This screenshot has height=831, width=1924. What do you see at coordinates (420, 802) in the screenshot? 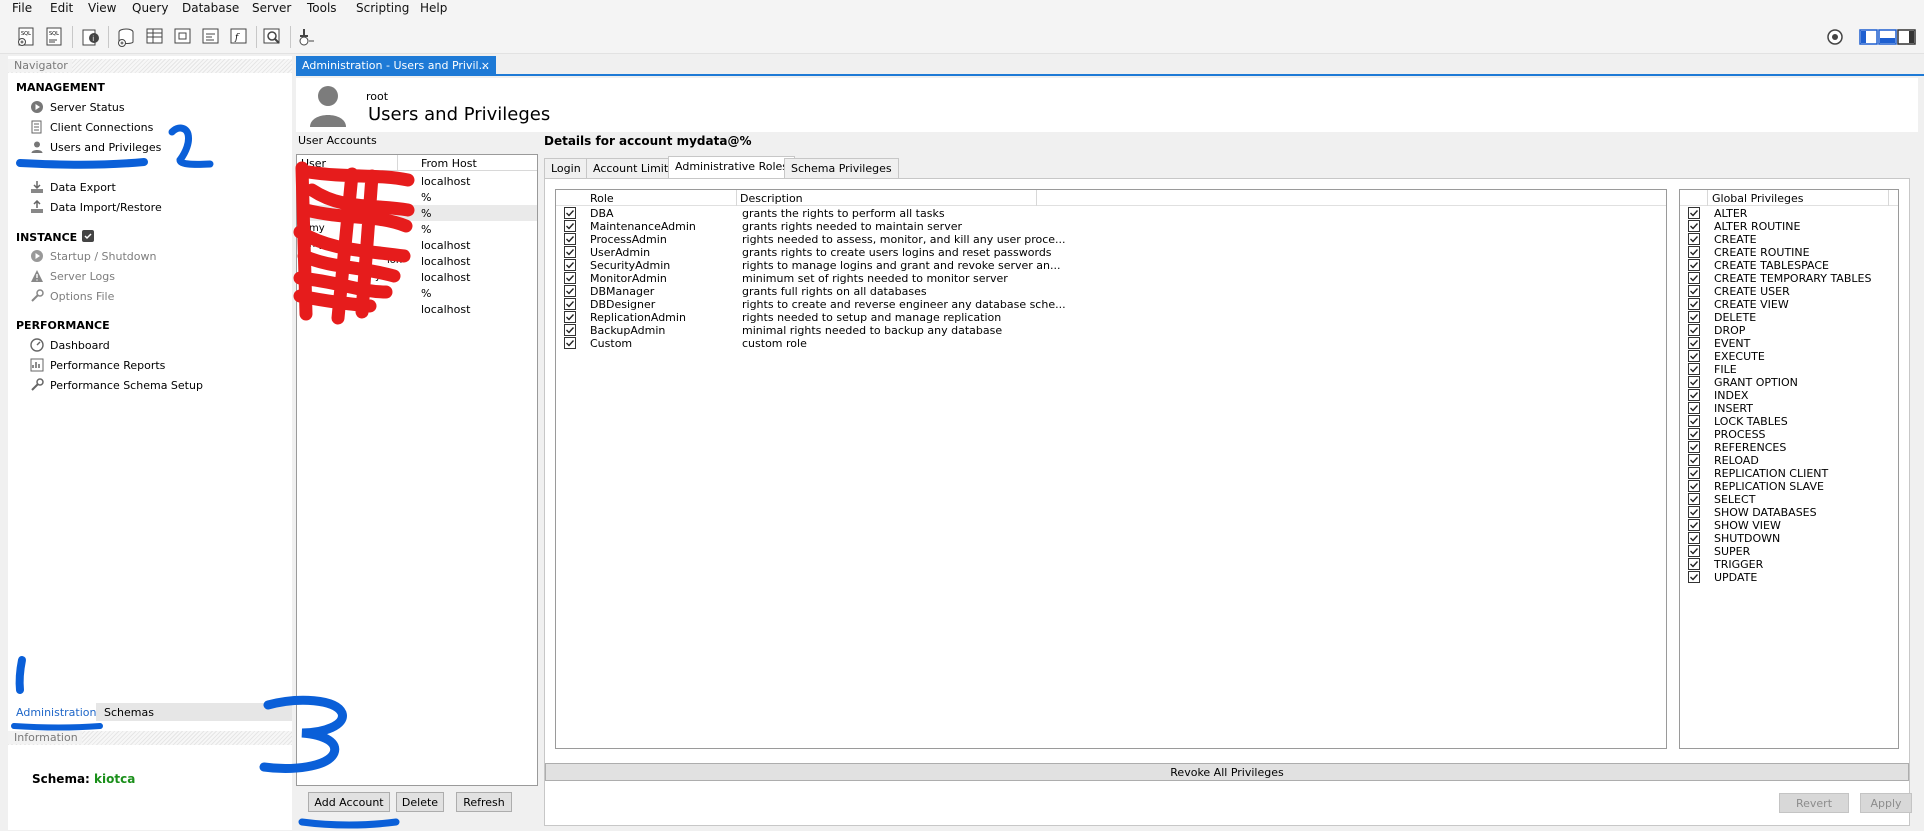
I see `delete-button: Delete` at bounding box center [420, 802].